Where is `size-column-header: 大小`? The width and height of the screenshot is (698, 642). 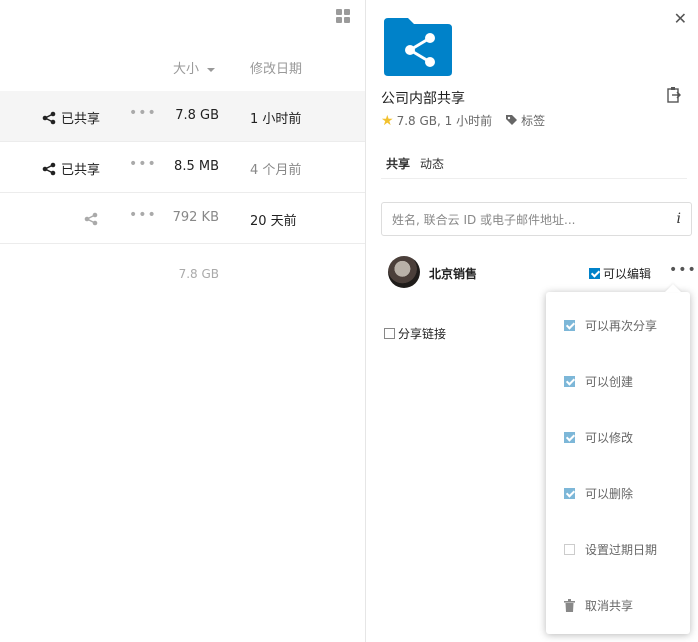
size-column-header: 大小 is located at coordinates (194, 67).